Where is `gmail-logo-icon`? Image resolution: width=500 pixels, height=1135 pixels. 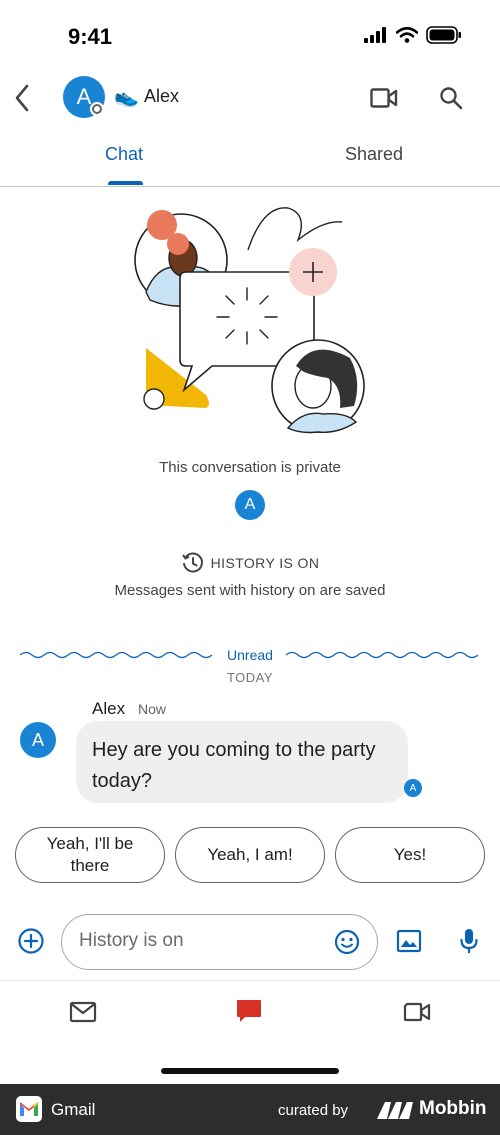 gmail-logo-icon is located at coordinates (29, 1109).